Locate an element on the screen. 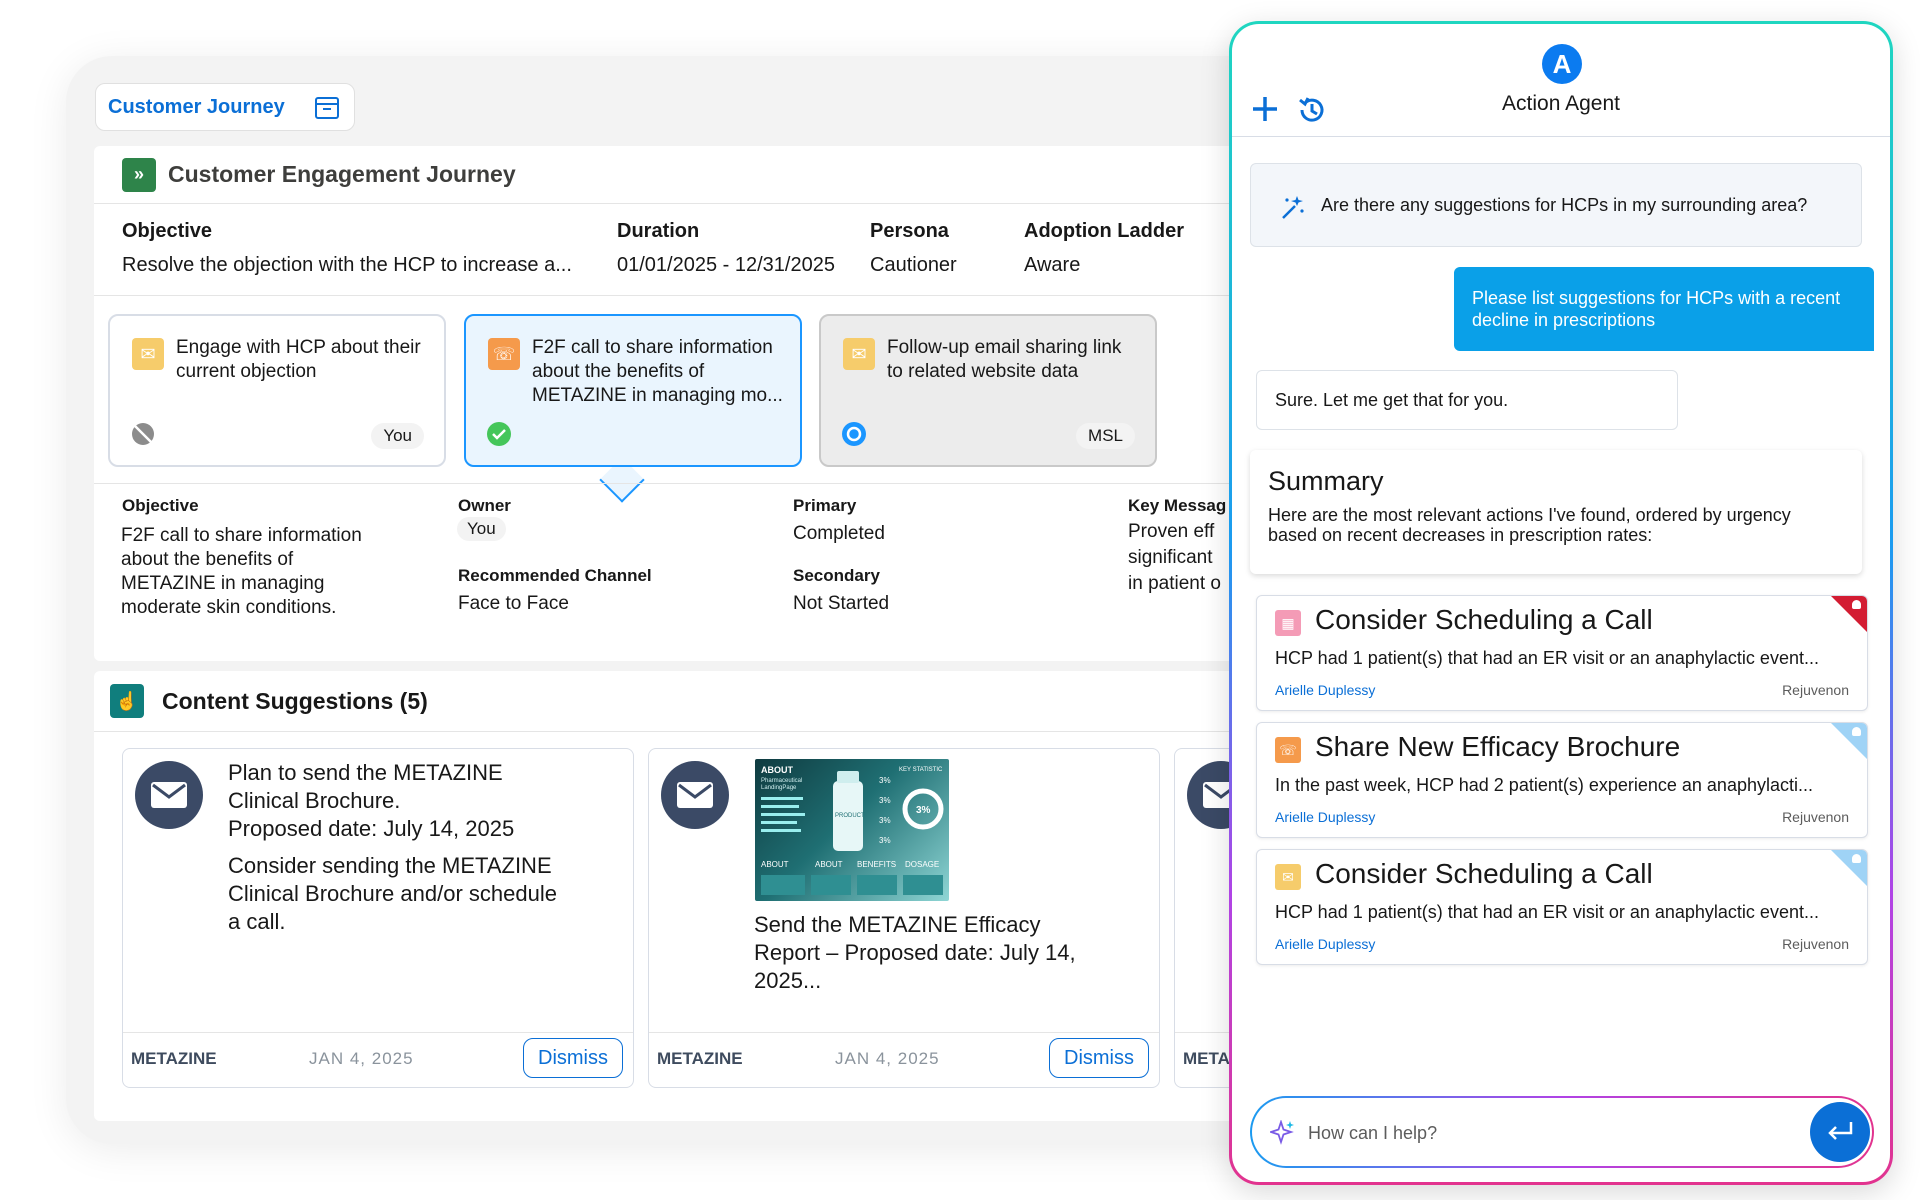 The image size is (1920, 1200). detail-key-message-label: Key Messag is located at coordinates (1177, 505).